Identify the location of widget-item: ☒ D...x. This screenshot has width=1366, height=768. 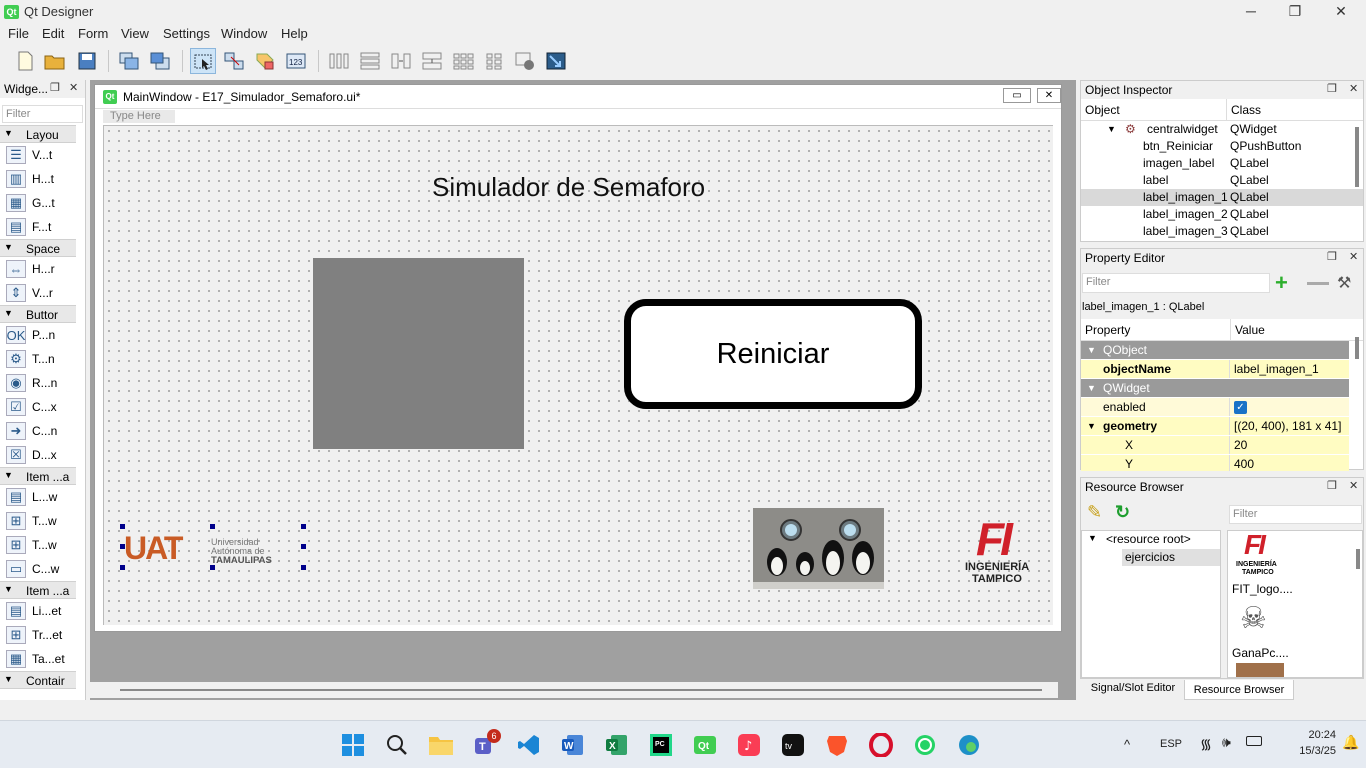
(38, 455).